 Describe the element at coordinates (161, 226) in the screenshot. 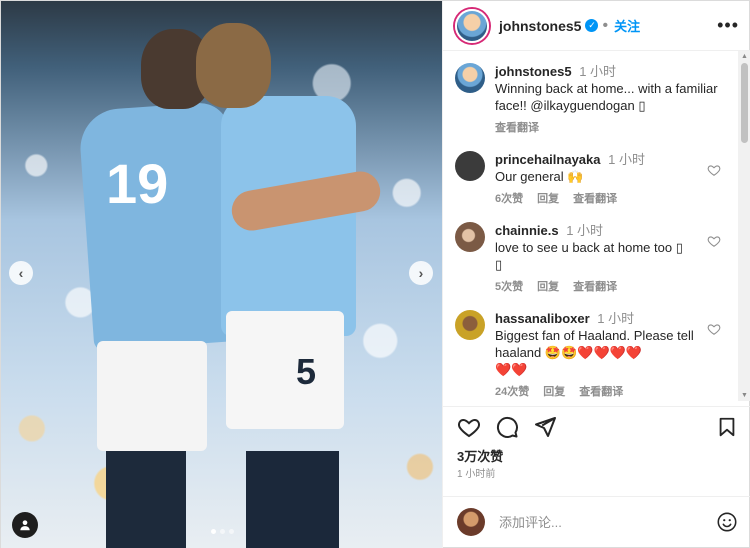

I see `player-left-shirt` at that location.